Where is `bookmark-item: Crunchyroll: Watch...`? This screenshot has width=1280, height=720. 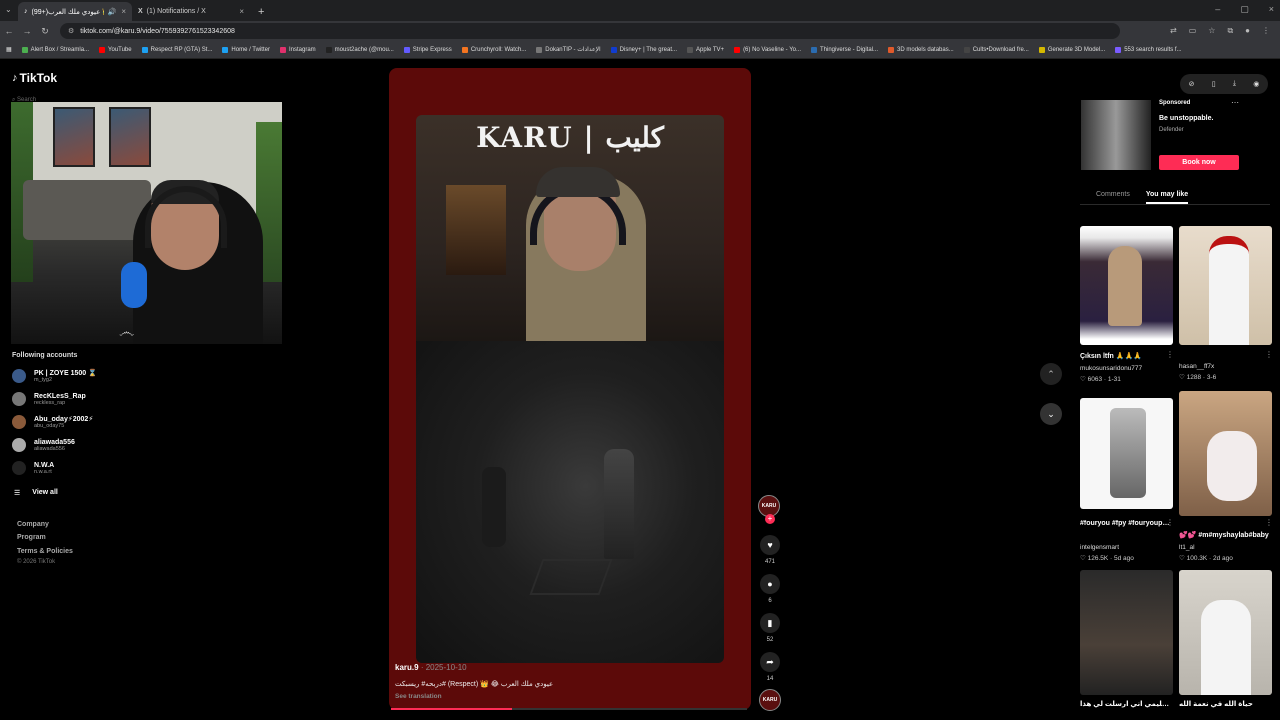
bookmark-item: Crunchyroll: Watch... is located at coordinates (493, 49).